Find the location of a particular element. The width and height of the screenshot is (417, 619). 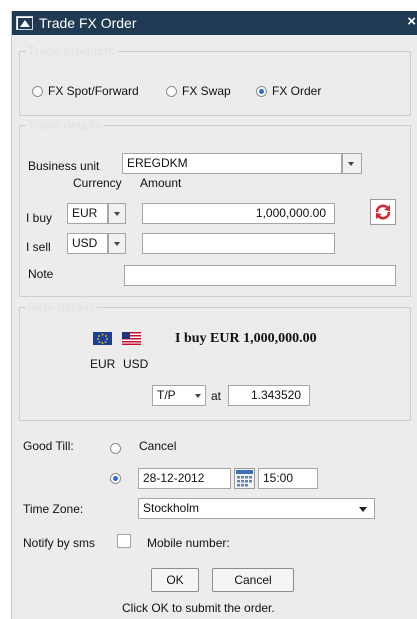

rate-details-legend: Rate details is located at coordinates (62, 307).